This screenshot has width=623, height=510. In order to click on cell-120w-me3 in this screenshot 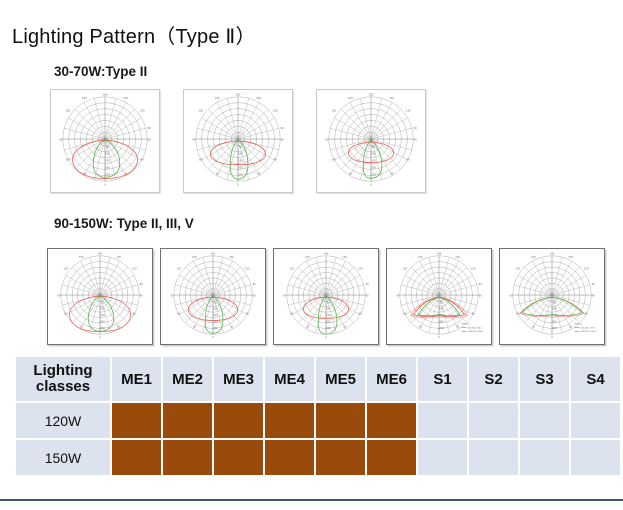, I will do `click(238, 420)`.